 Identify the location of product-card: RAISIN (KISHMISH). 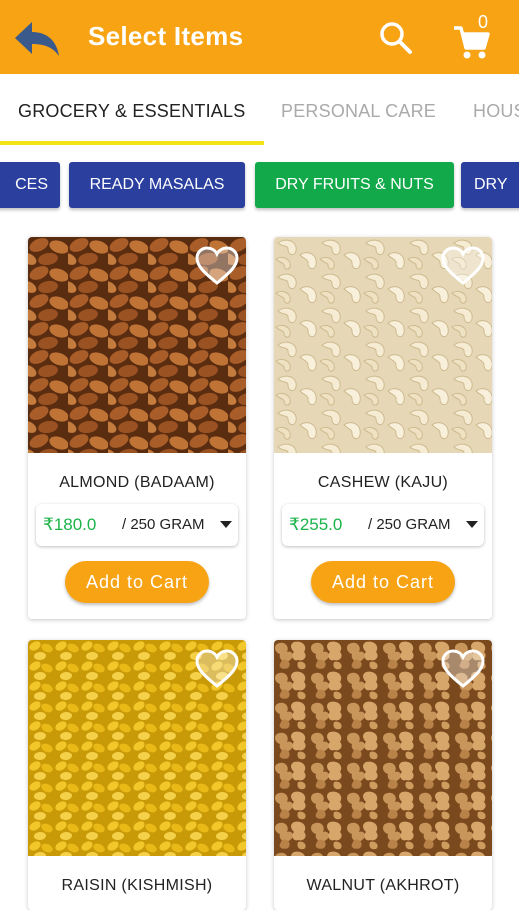
(137, 775).